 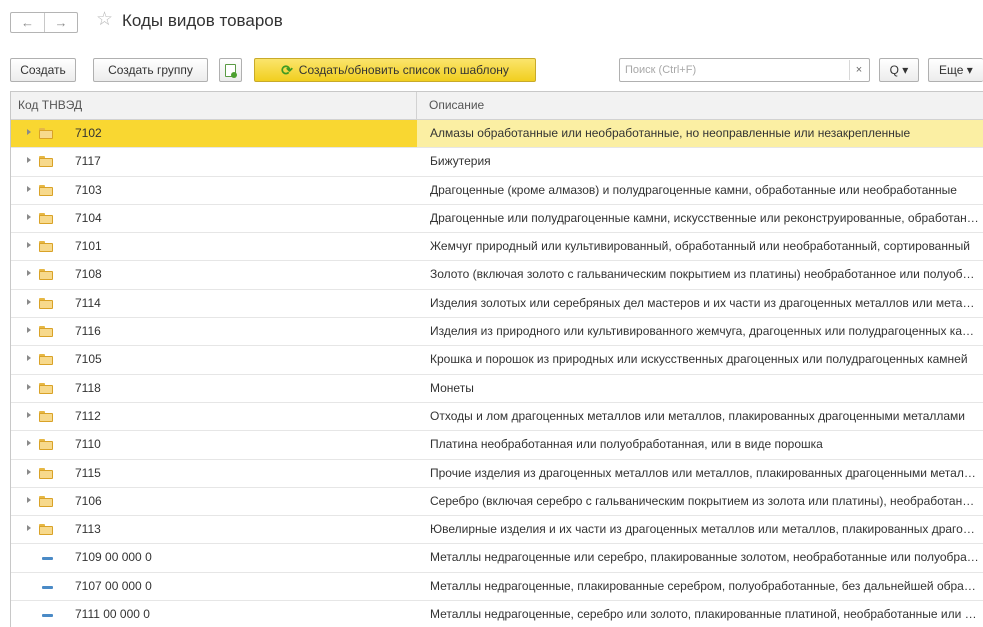 I want to click on table-header: Код ТНВЭД Описание, so click(x=497, y=106).